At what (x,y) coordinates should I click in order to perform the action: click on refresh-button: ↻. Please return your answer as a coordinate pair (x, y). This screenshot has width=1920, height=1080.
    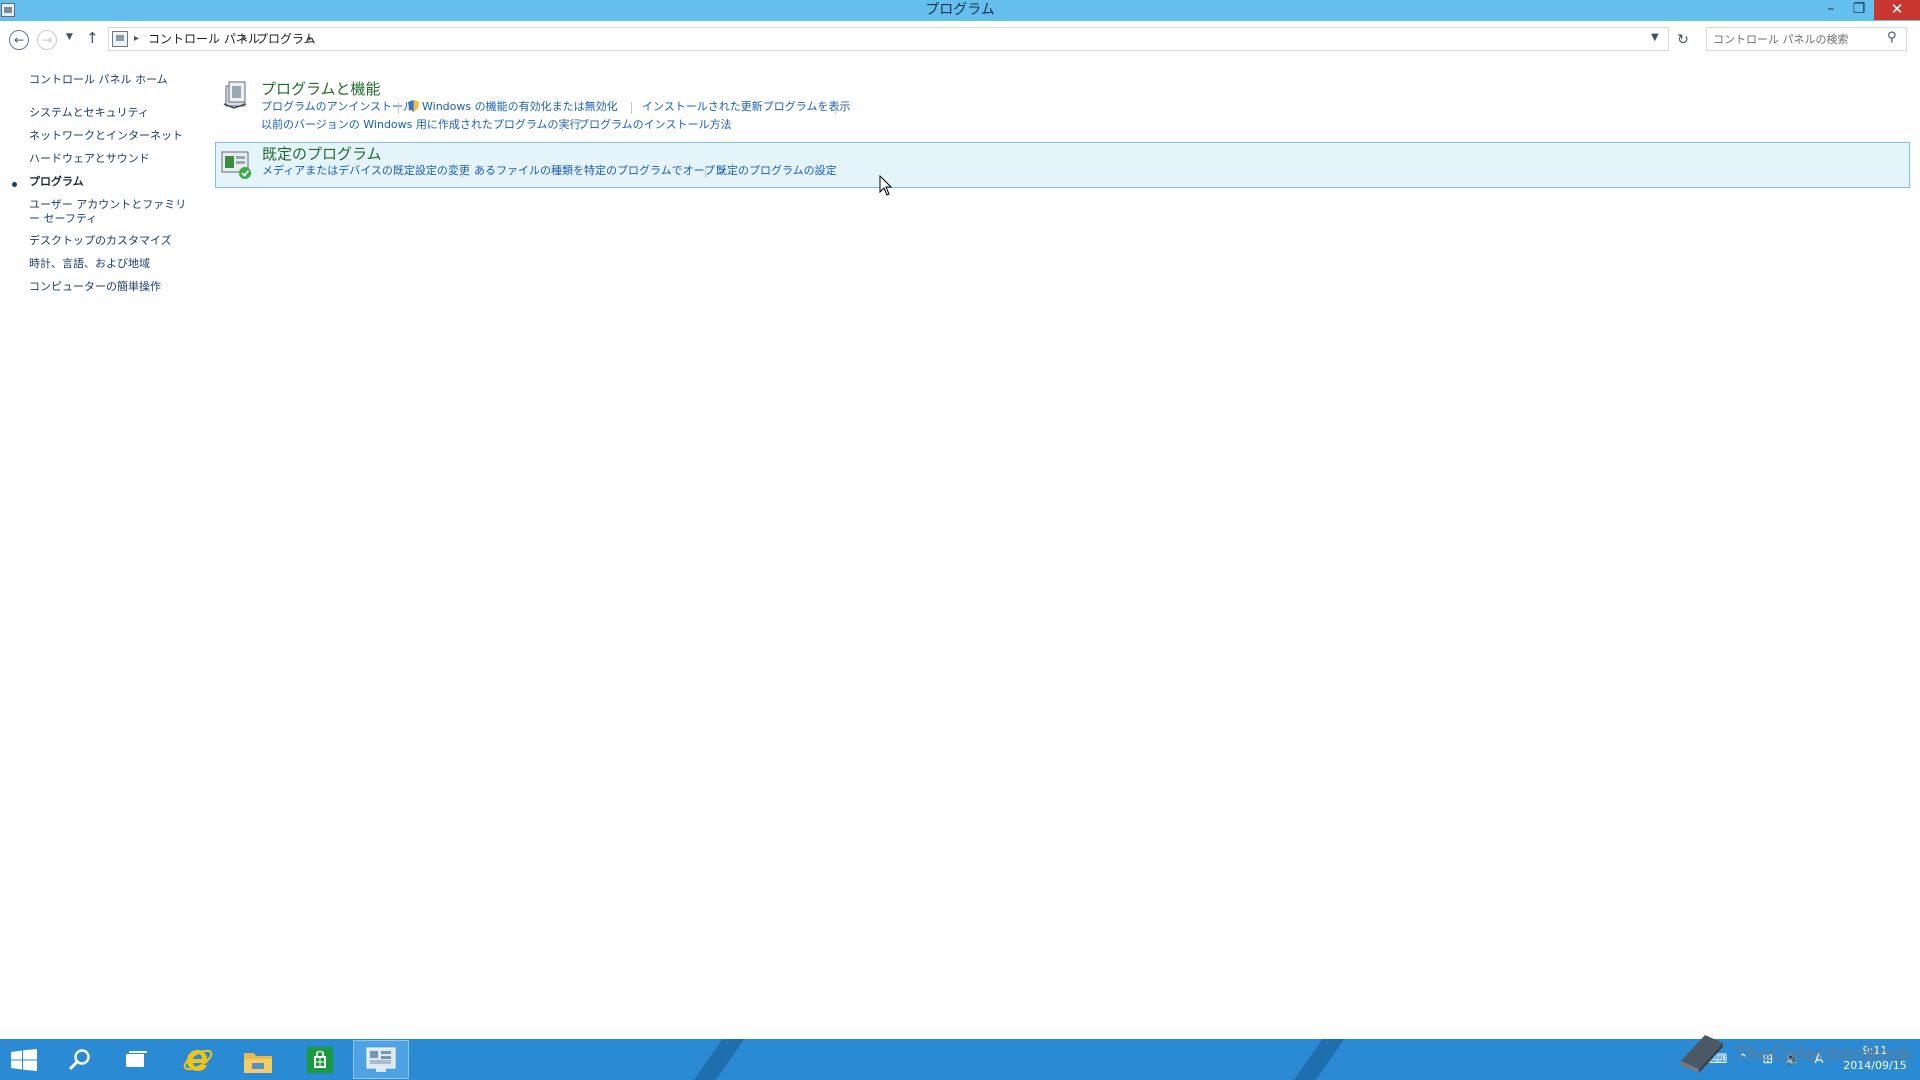
    Looking at the image, I should click on (1683, 40).